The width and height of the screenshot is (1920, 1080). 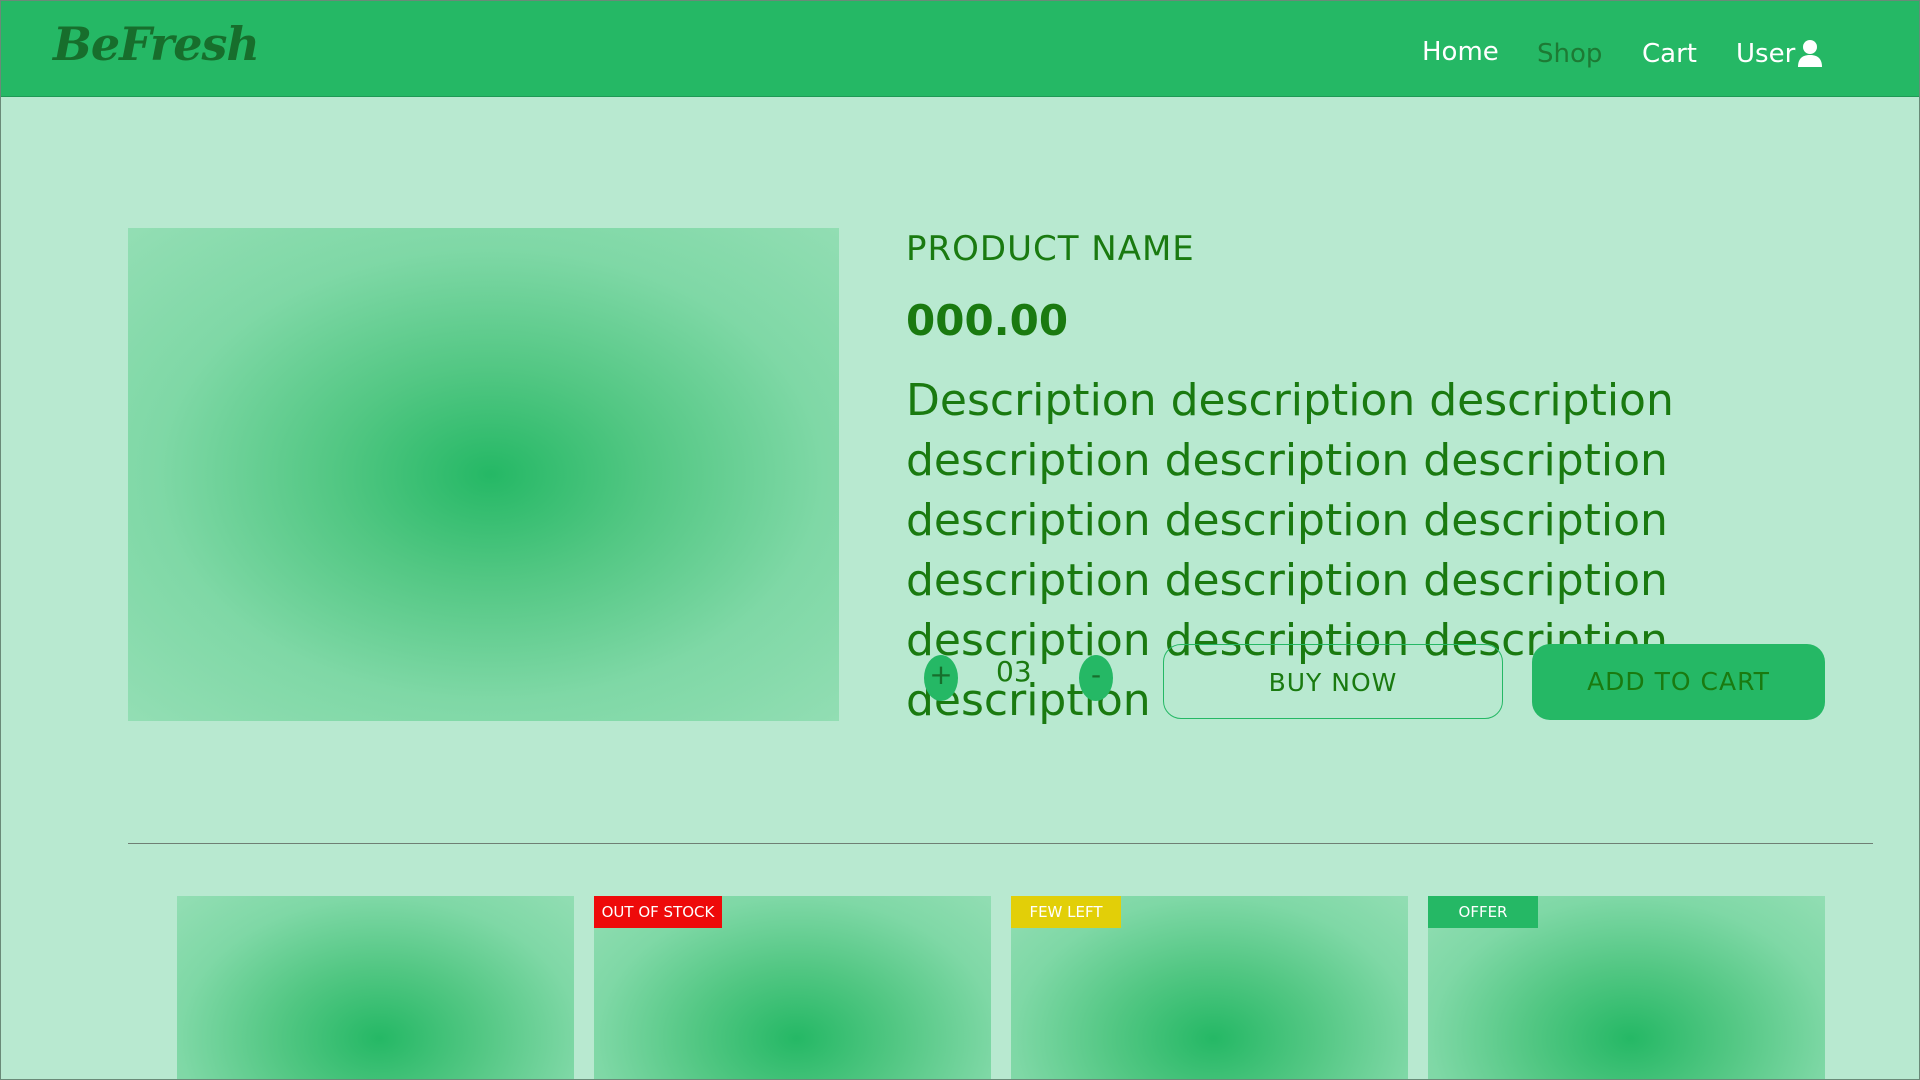 What do you see at coordinates (960, 49) in the screenshot?
I see `navbar: BeFresh Home Shop Cart User` at bounding box center [960, 49].